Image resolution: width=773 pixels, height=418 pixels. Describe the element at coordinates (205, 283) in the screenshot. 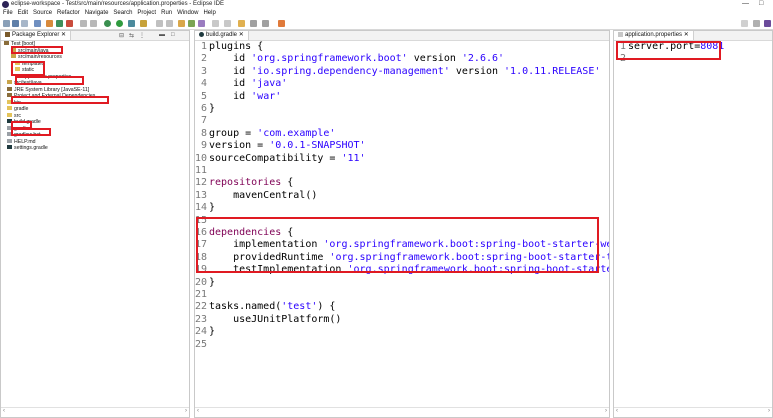

I see `code-line: 20}` at that location.